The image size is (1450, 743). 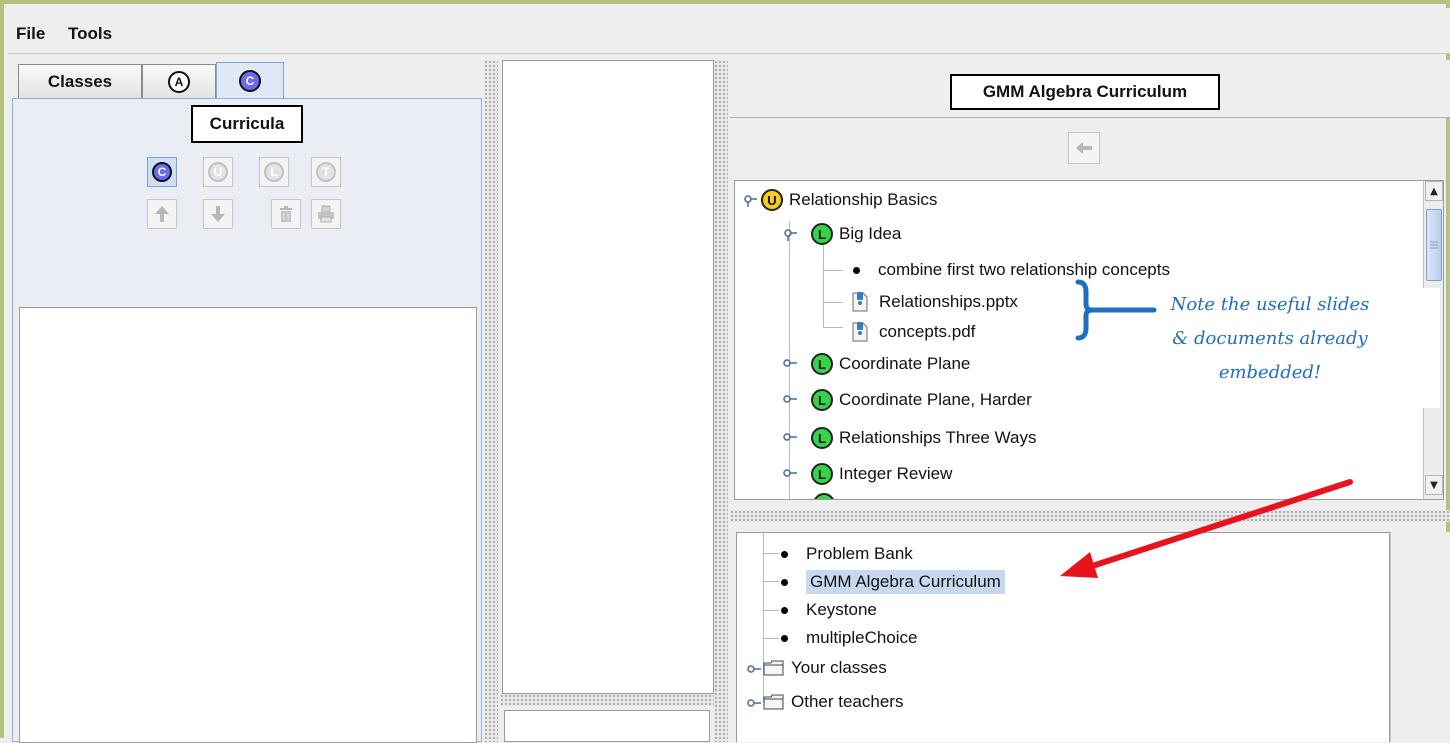 I want to click on tab-classes-label: Classes, so click(x=80, y=81).